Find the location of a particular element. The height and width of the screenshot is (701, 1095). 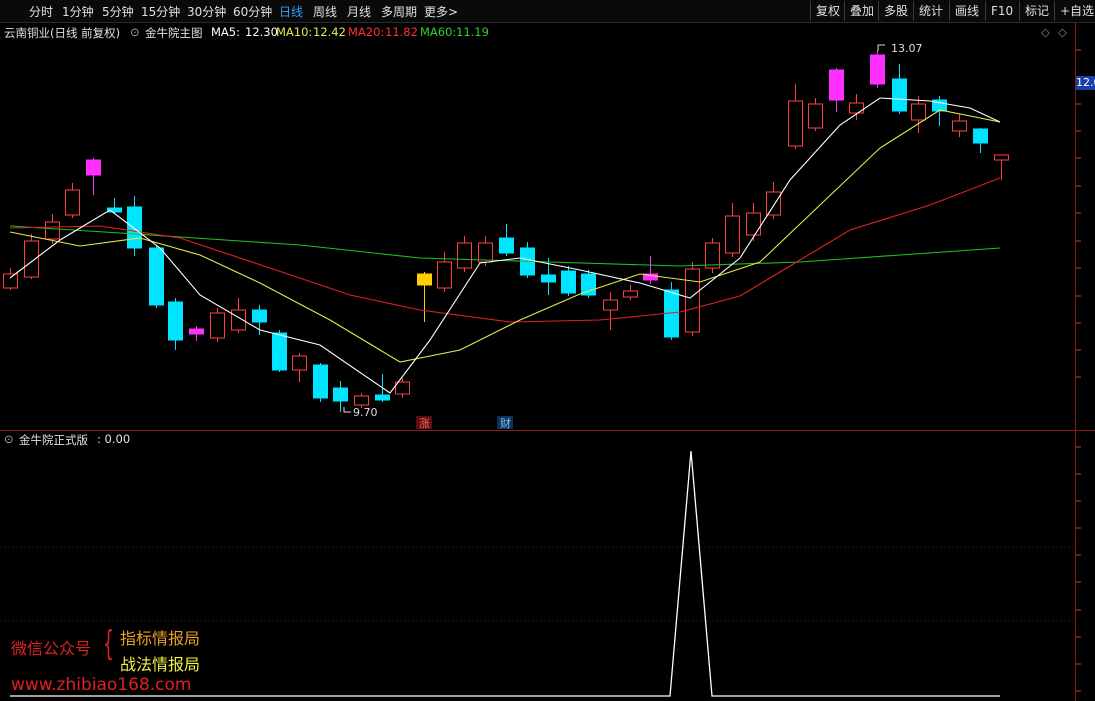

price-axis-ticks is located at coordinates (1078, 370).